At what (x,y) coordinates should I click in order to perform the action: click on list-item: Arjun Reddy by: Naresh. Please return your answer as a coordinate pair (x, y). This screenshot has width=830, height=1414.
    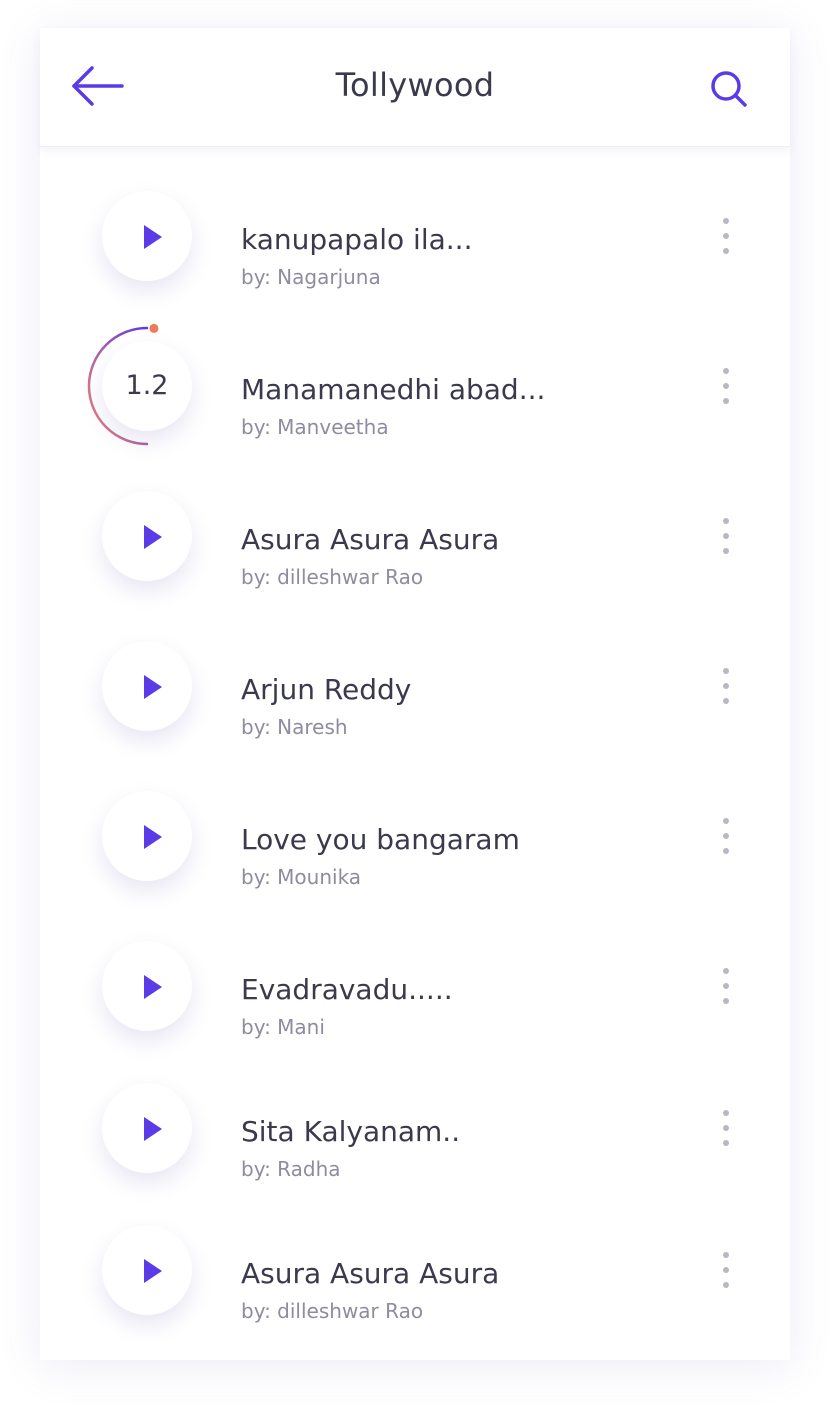
    Looking at the image, I should click on (415, 723).